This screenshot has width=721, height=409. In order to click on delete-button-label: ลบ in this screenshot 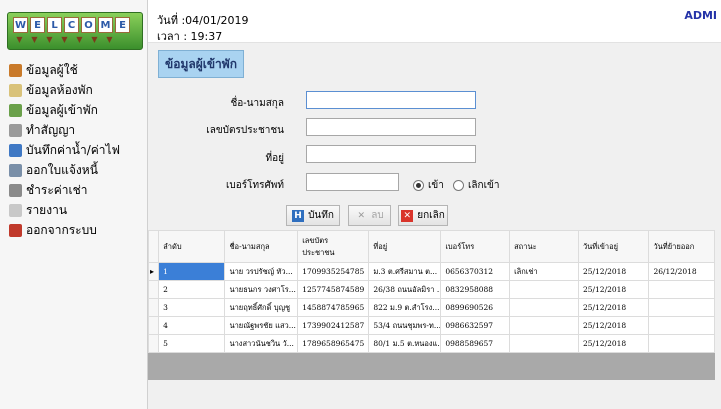, I will do `click(377, 215)`.